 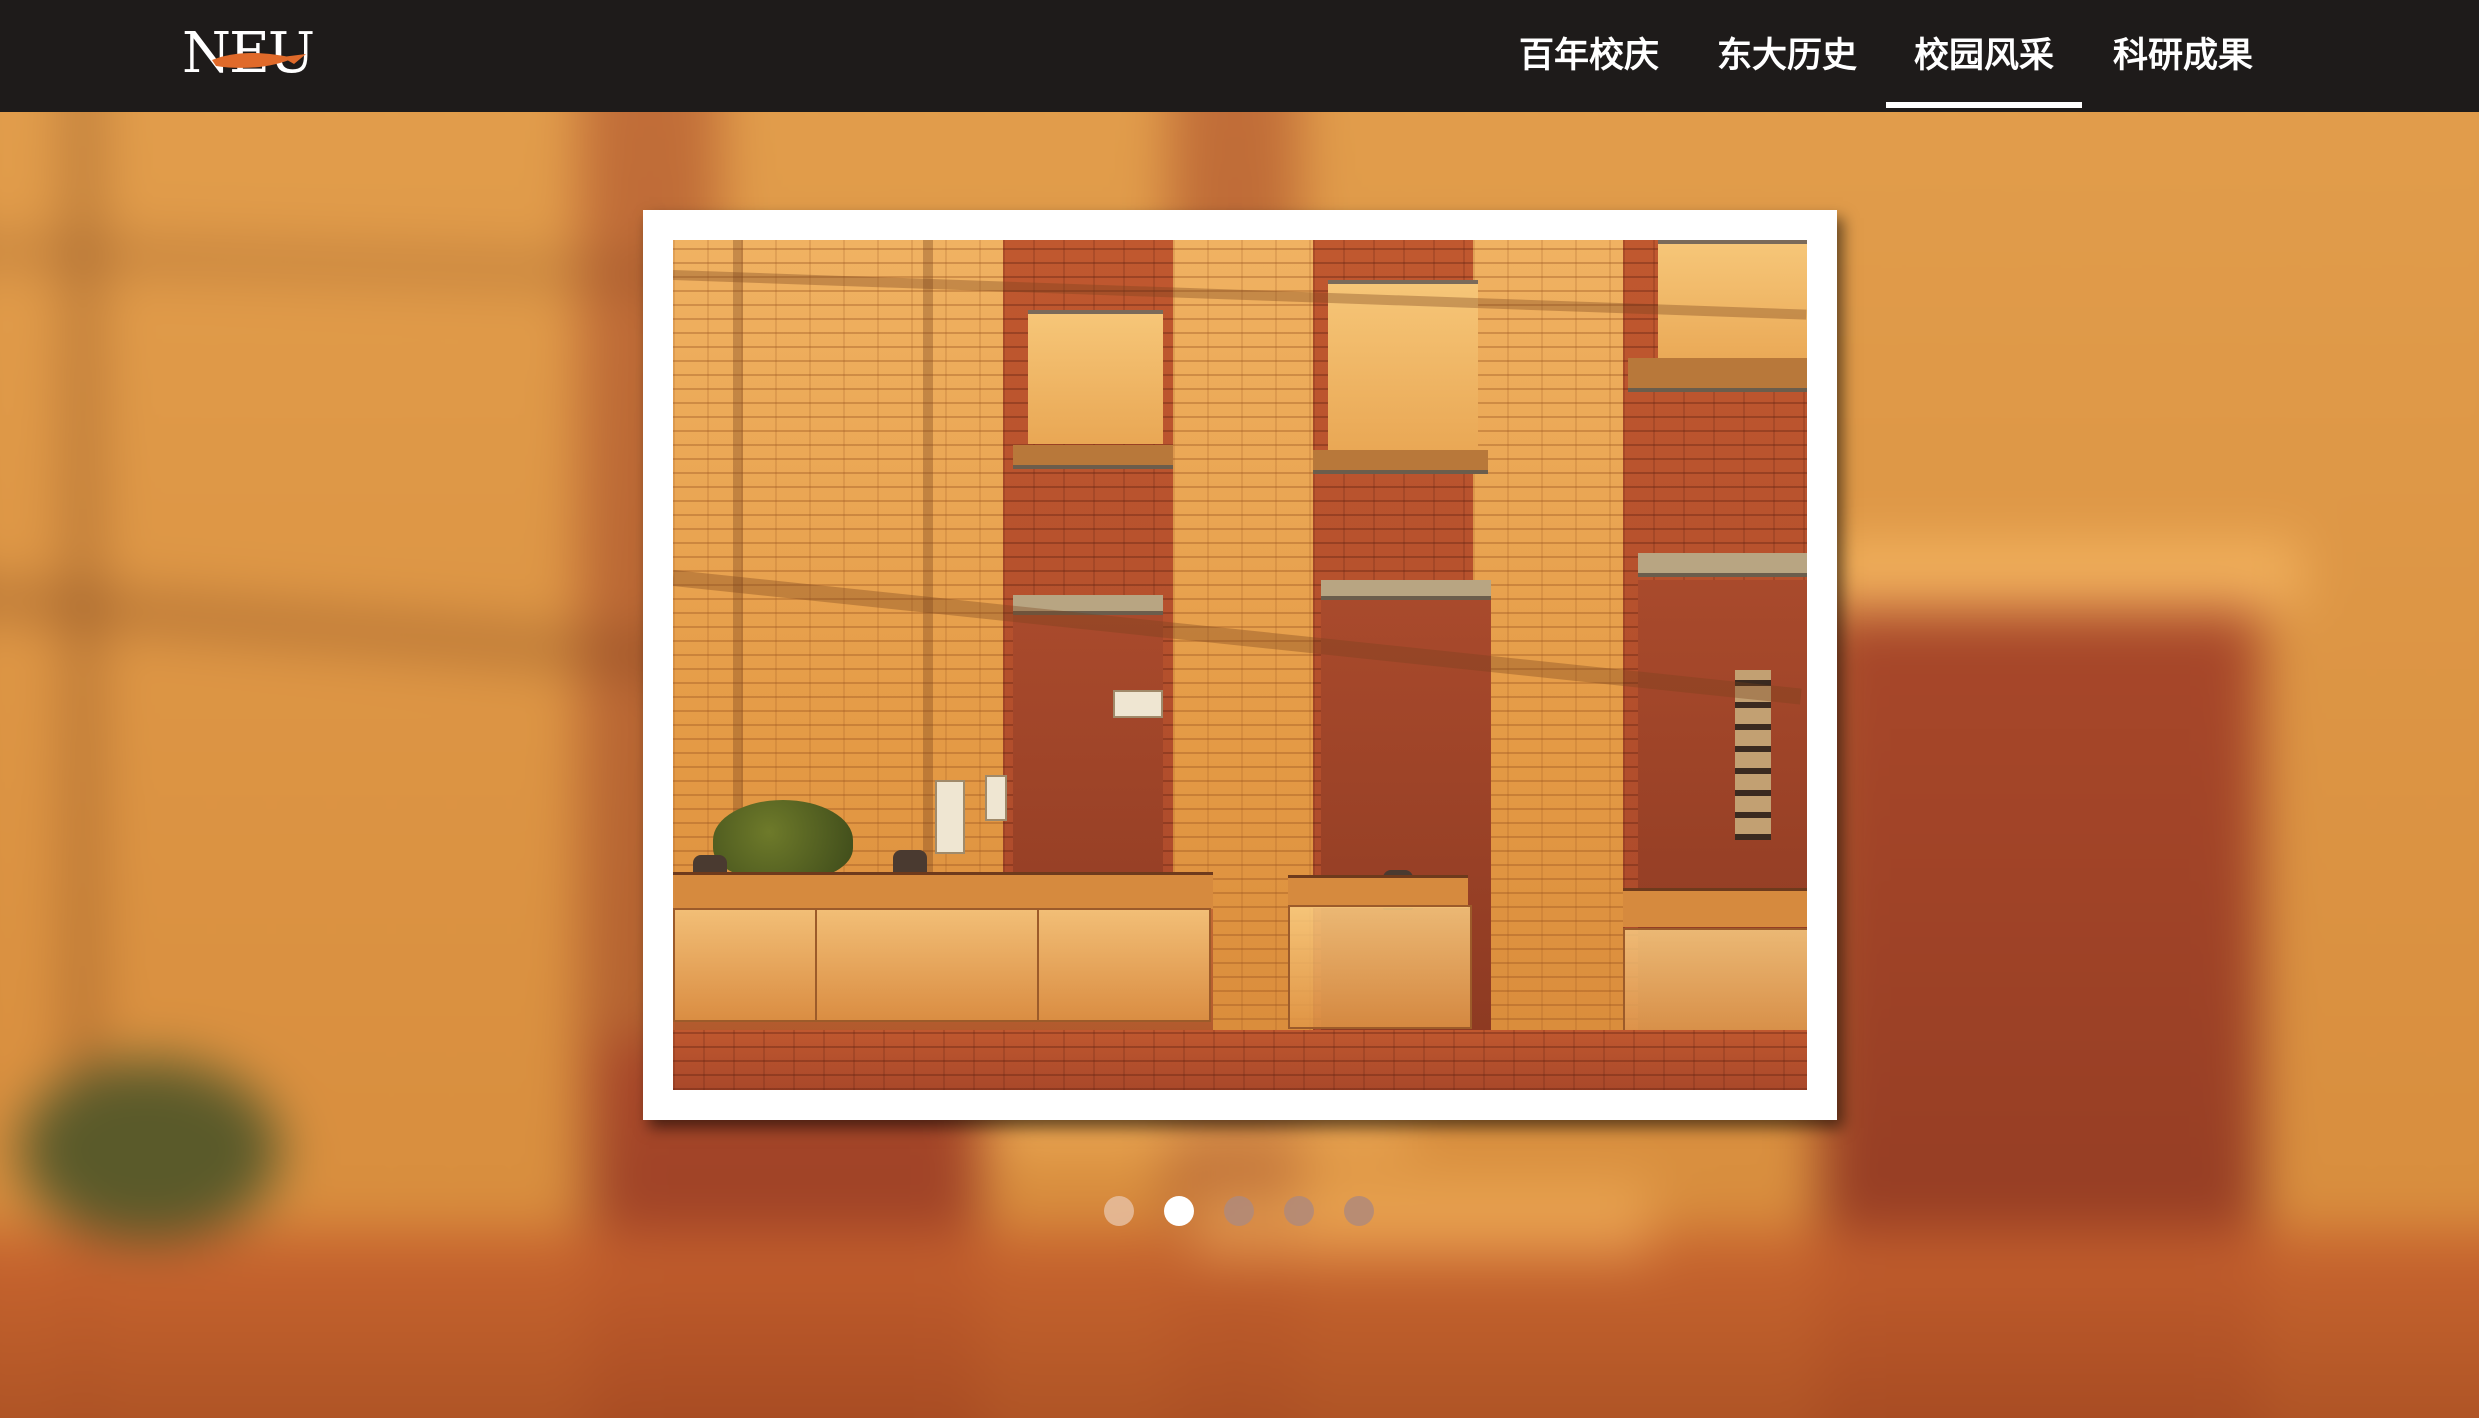 I want to click on neu-logo: NEU, so click(x=248, y=54).